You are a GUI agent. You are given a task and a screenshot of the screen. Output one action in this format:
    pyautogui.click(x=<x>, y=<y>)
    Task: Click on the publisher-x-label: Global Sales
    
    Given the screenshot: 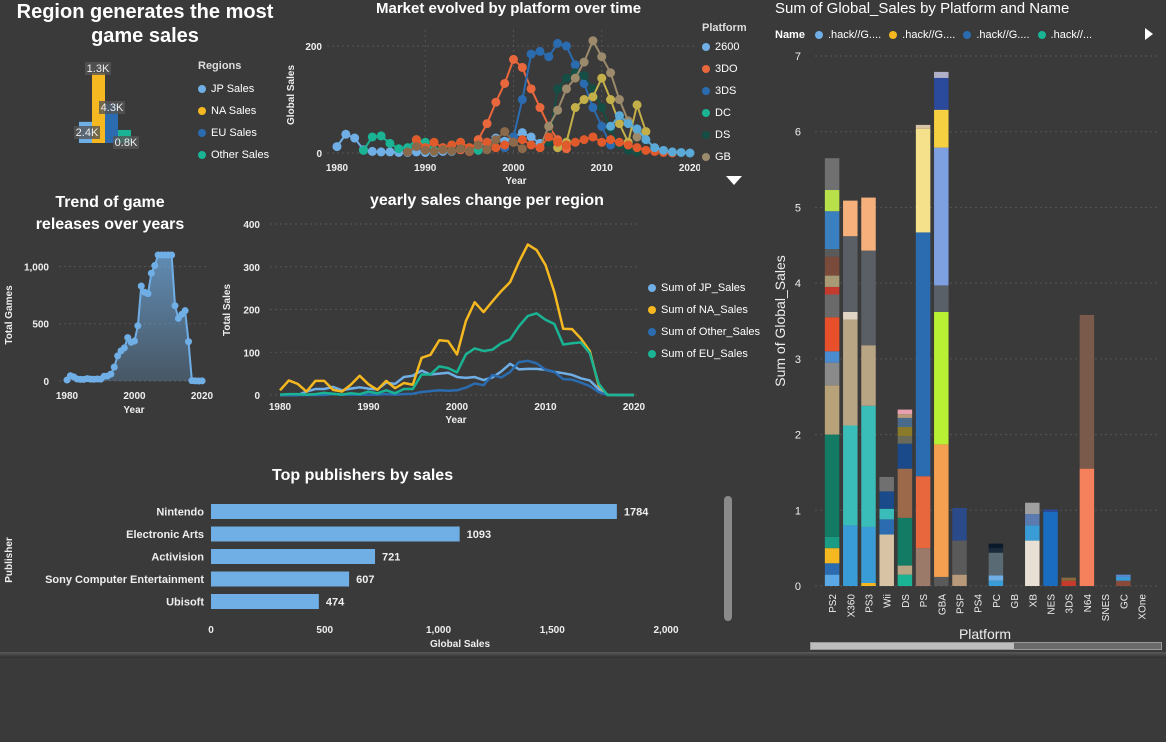 What is the action you would take?
    pyautogui.click(x=460, y=644)
    